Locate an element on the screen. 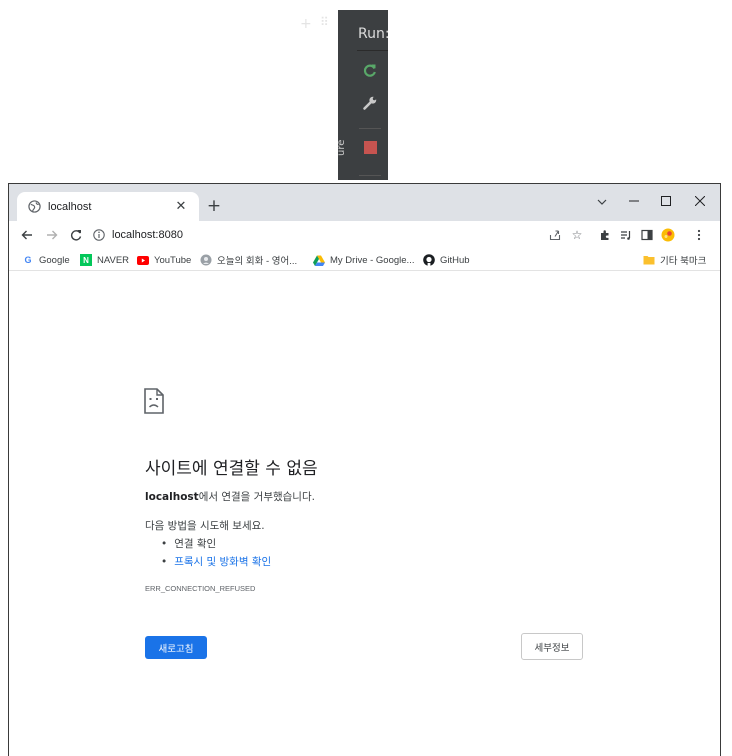  error-code: ERR_CONNECTION_REFUSED is located at coordinates (200, 588).